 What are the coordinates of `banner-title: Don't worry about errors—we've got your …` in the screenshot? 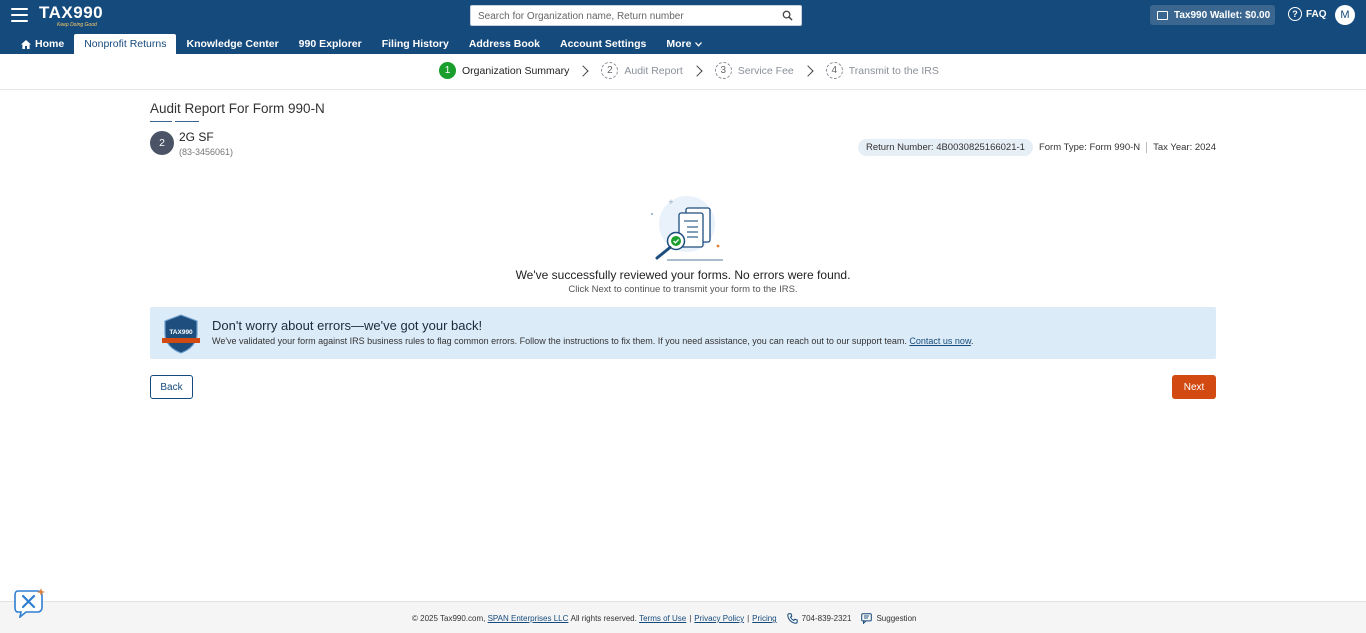 It's located at (347, 325).